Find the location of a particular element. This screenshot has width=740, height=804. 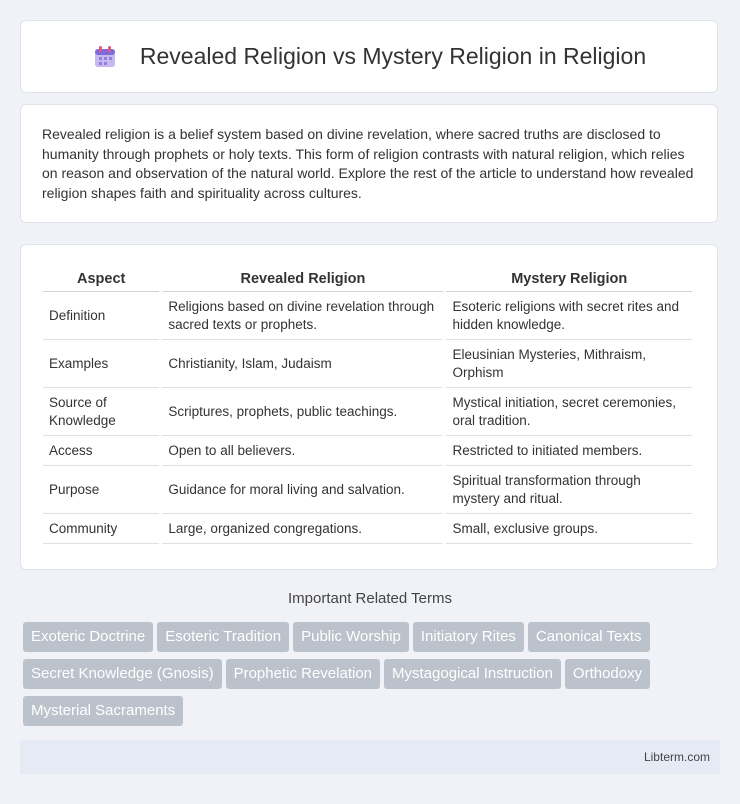

revealed-cell: Scriptures, prophets, public teachings. is located at coordinates (303, 412).